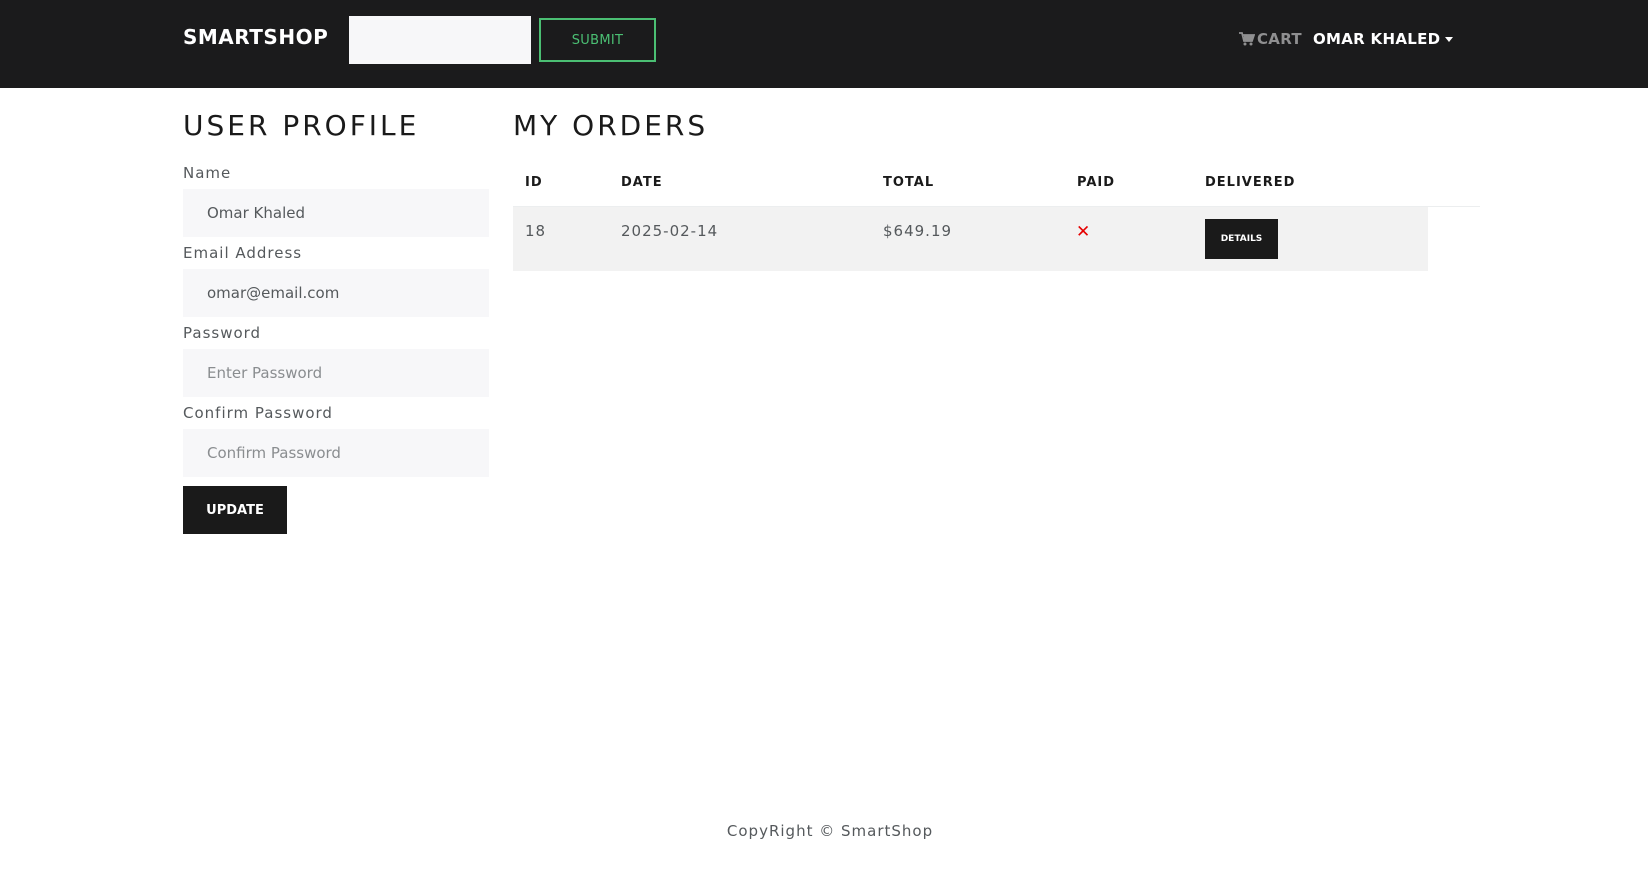 The width and height of the screenshot is (1648, 879). What do you see at coordinates (830, 831) in the screenshot?
I see `footer-copyright: CopyRight © SmartShop` at bounding box center [830, 831].